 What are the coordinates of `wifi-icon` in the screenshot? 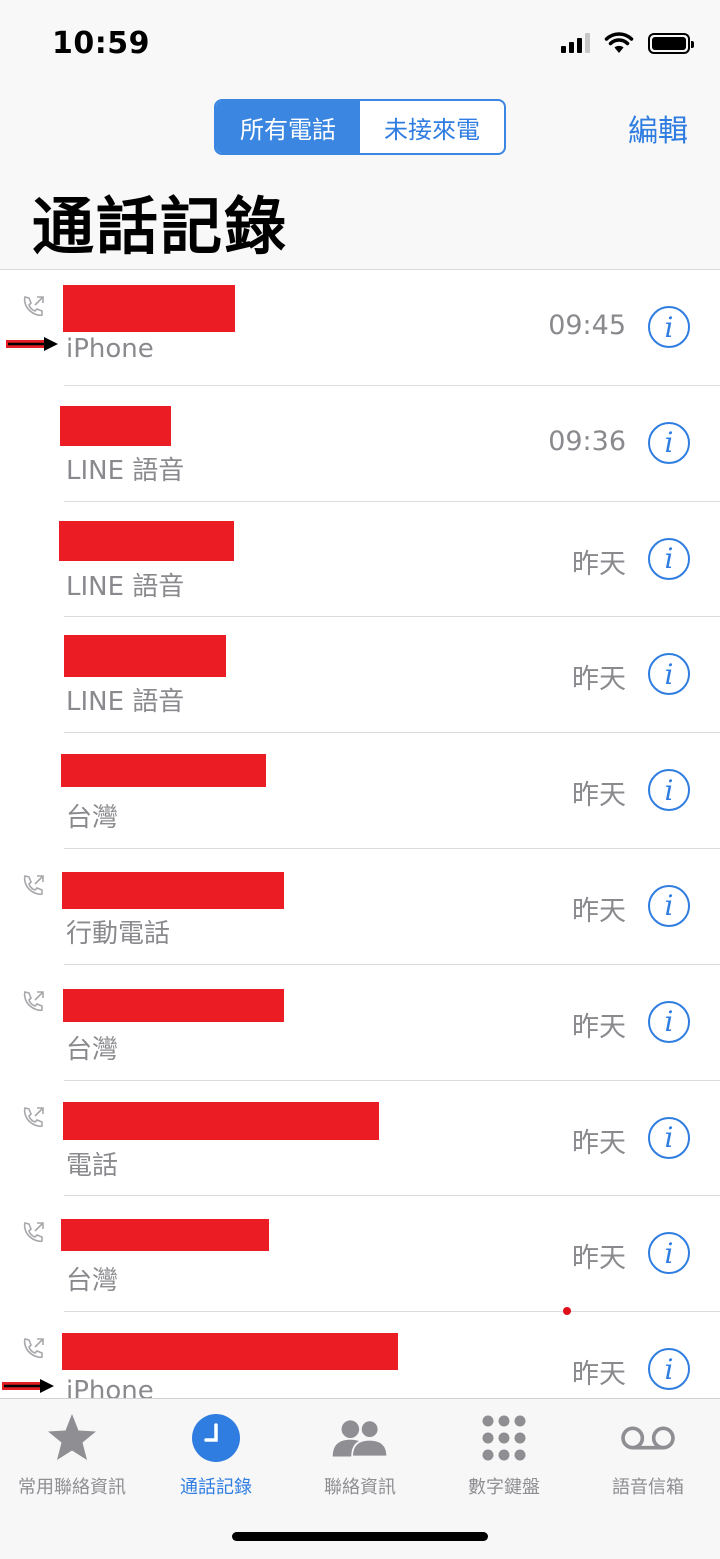 It's located at (619, 42).